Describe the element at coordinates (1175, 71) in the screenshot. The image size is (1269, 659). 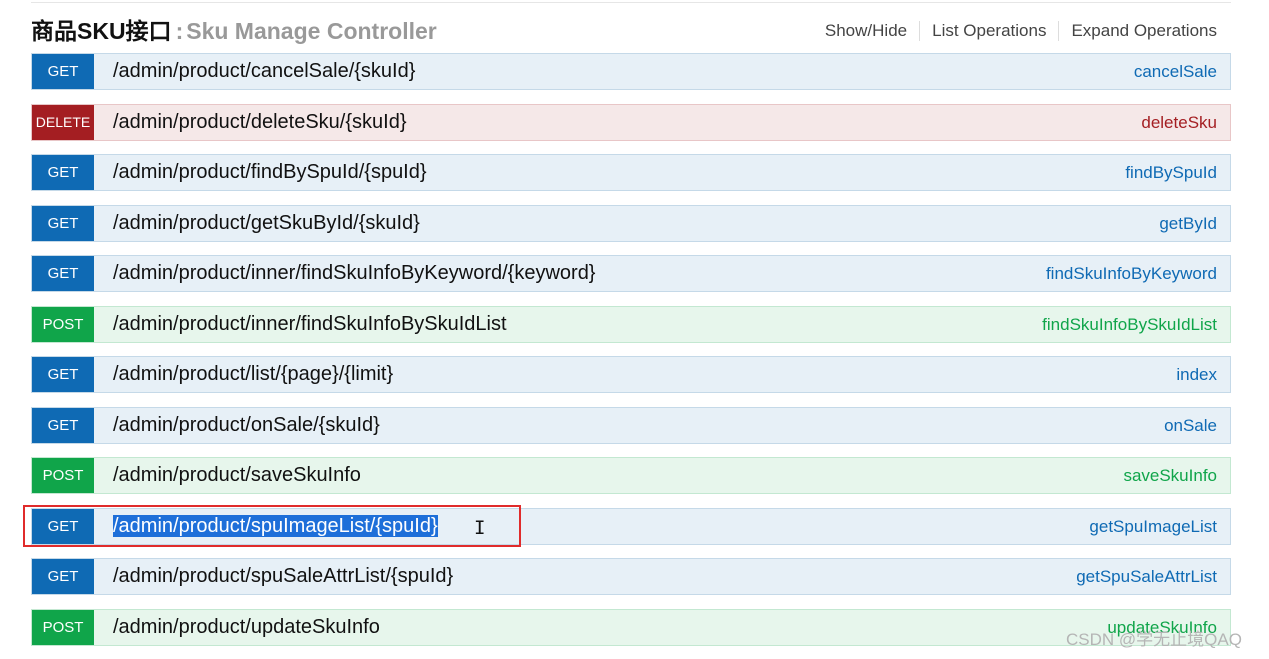
I see `endpoint-nickname-link: cancelSale` at that location.